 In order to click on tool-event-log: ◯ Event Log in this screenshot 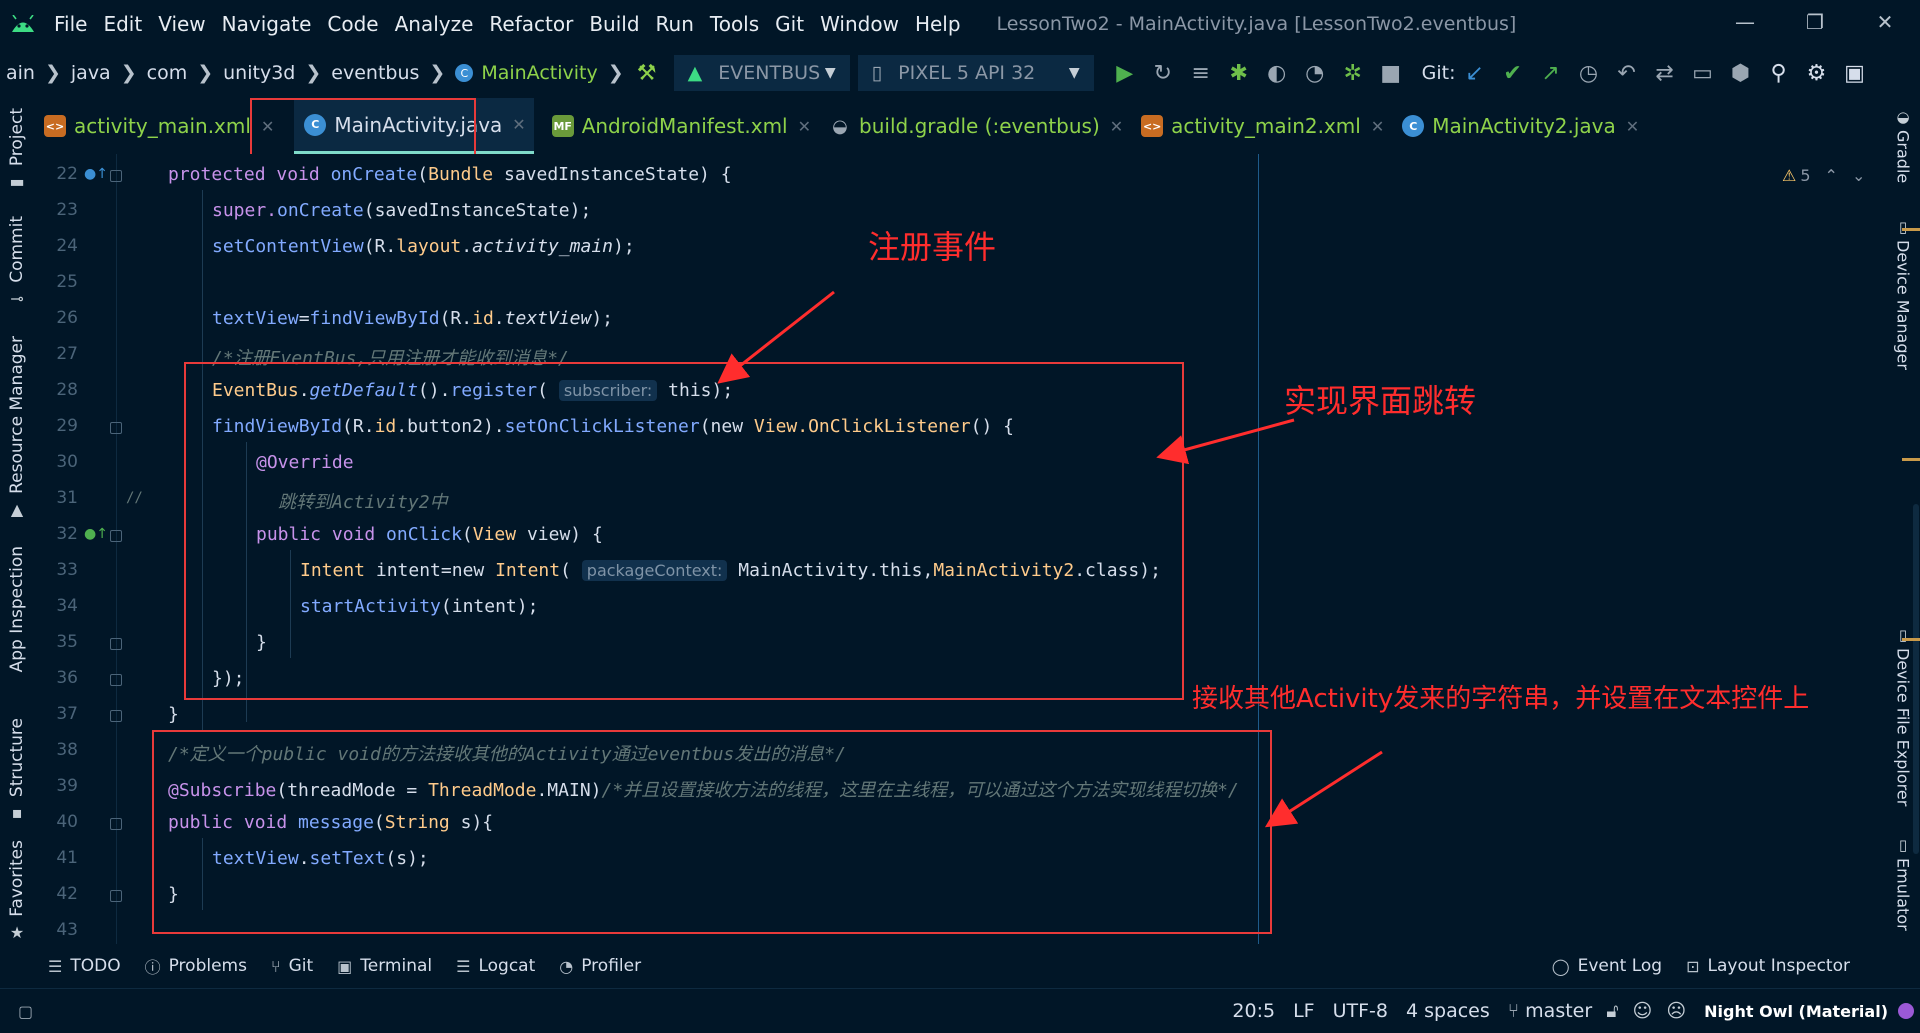, I will do `click(1607, 966)`.